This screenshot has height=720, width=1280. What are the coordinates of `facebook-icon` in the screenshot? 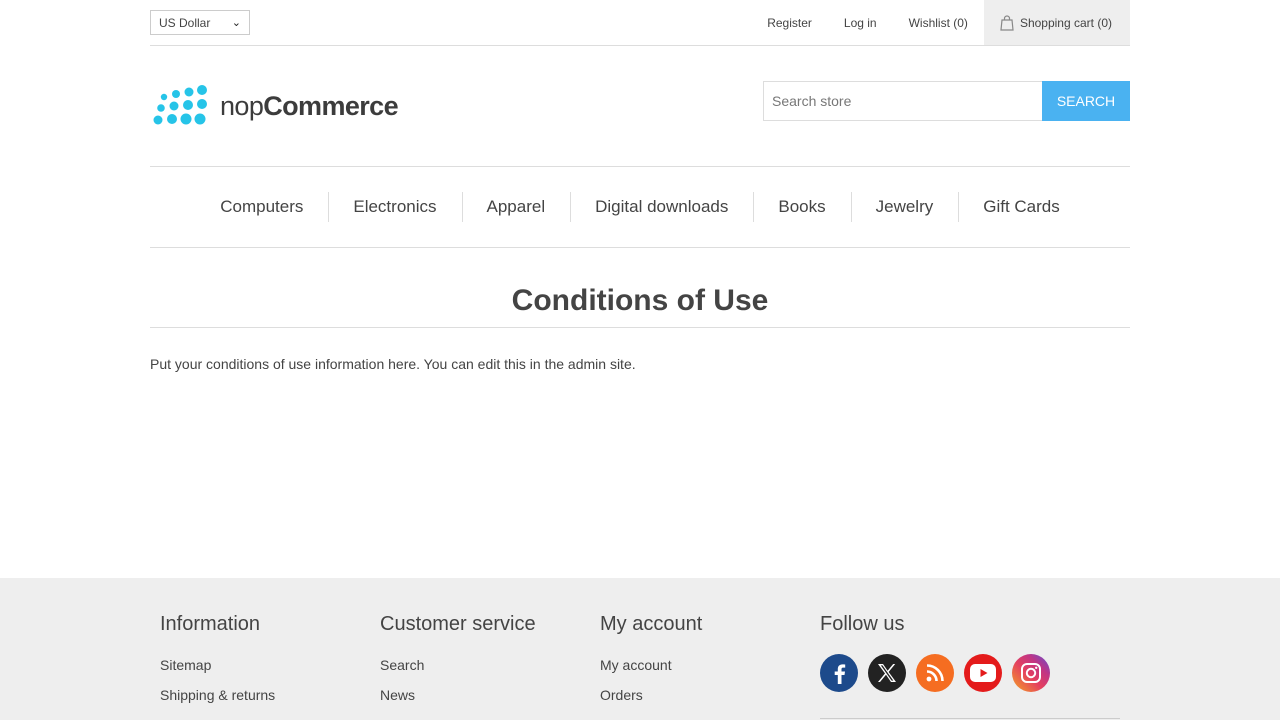 It's located at (839, 673).